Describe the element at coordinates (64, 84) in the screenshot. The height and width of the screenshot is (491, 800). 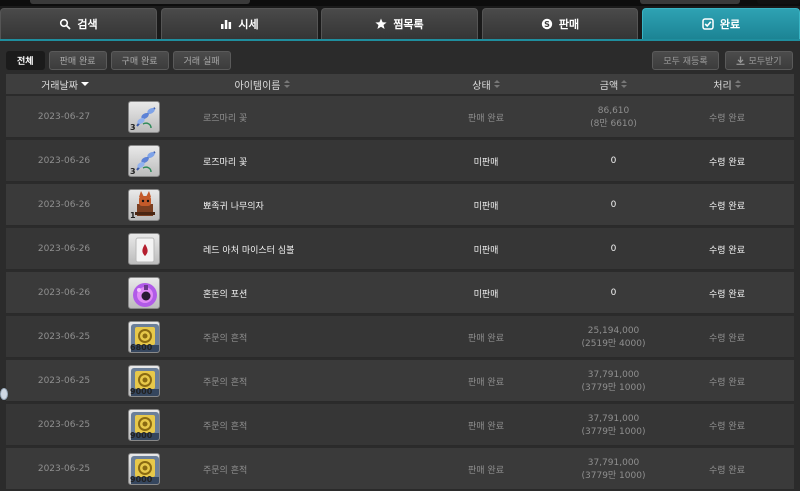
I see `column-date: 거래날짜` at that location.